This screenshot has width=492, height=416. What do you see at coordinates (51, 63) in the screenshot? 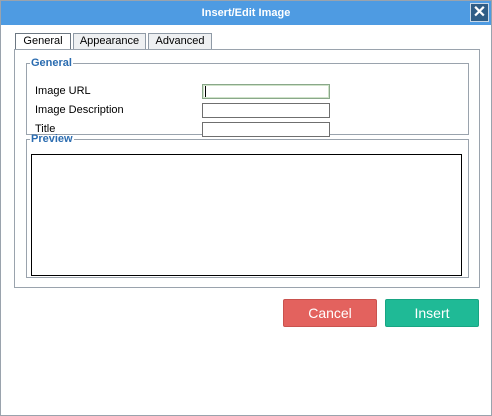
I see `general-legend: General` at bounding box center [51, 63].